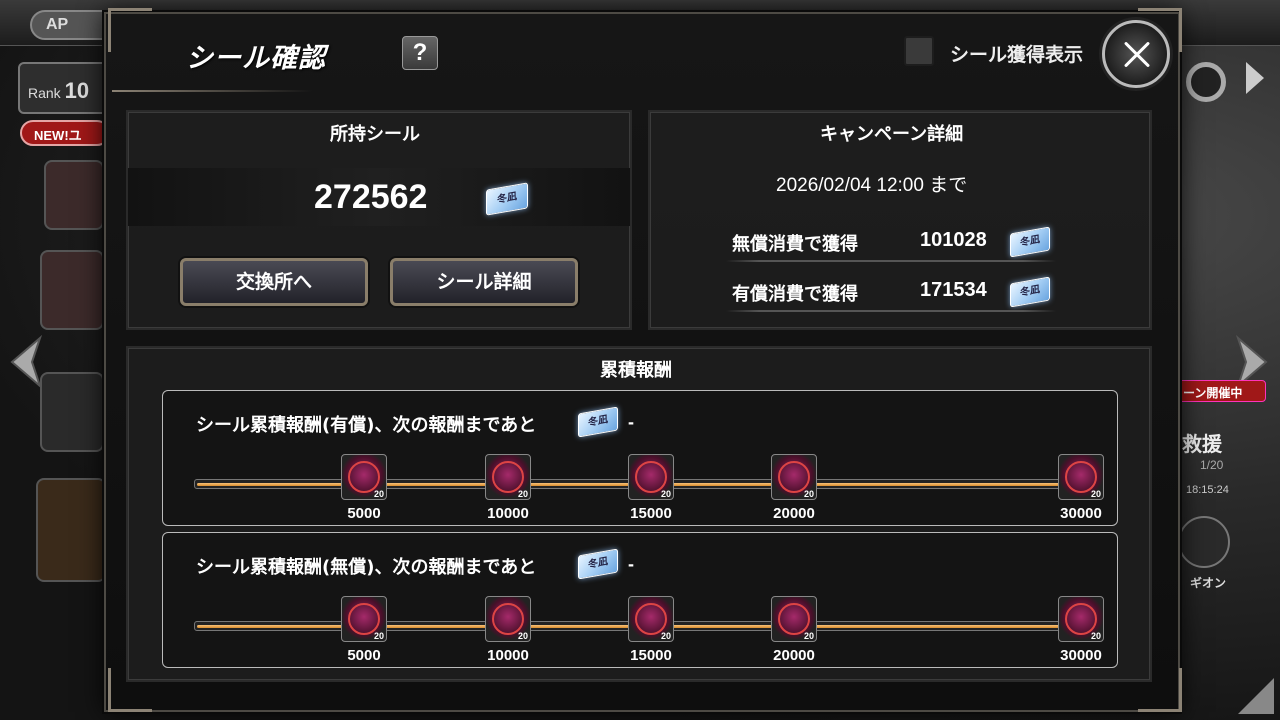 The image size is (1280, 720). What do you see at coordinates (63, 88) in the screenshot?
I see `rank-box: Rank 10` at bounding box center [63, 88].